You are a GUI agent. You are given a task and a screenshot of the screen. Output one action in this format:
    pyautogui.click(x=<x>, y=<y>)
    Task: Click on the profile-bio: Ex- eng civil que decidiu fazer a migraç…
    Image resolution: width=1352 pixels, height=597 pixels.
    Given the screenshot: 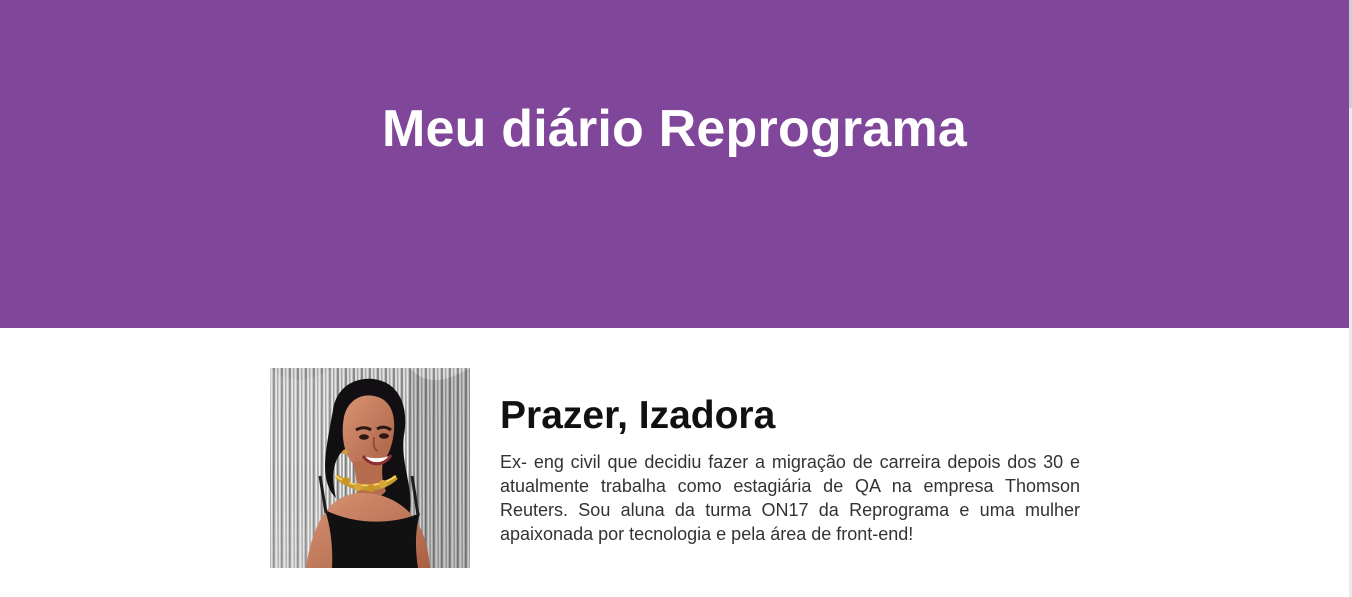 What is the action you would take?
    pyautogui.click(x=790, y=498)
    